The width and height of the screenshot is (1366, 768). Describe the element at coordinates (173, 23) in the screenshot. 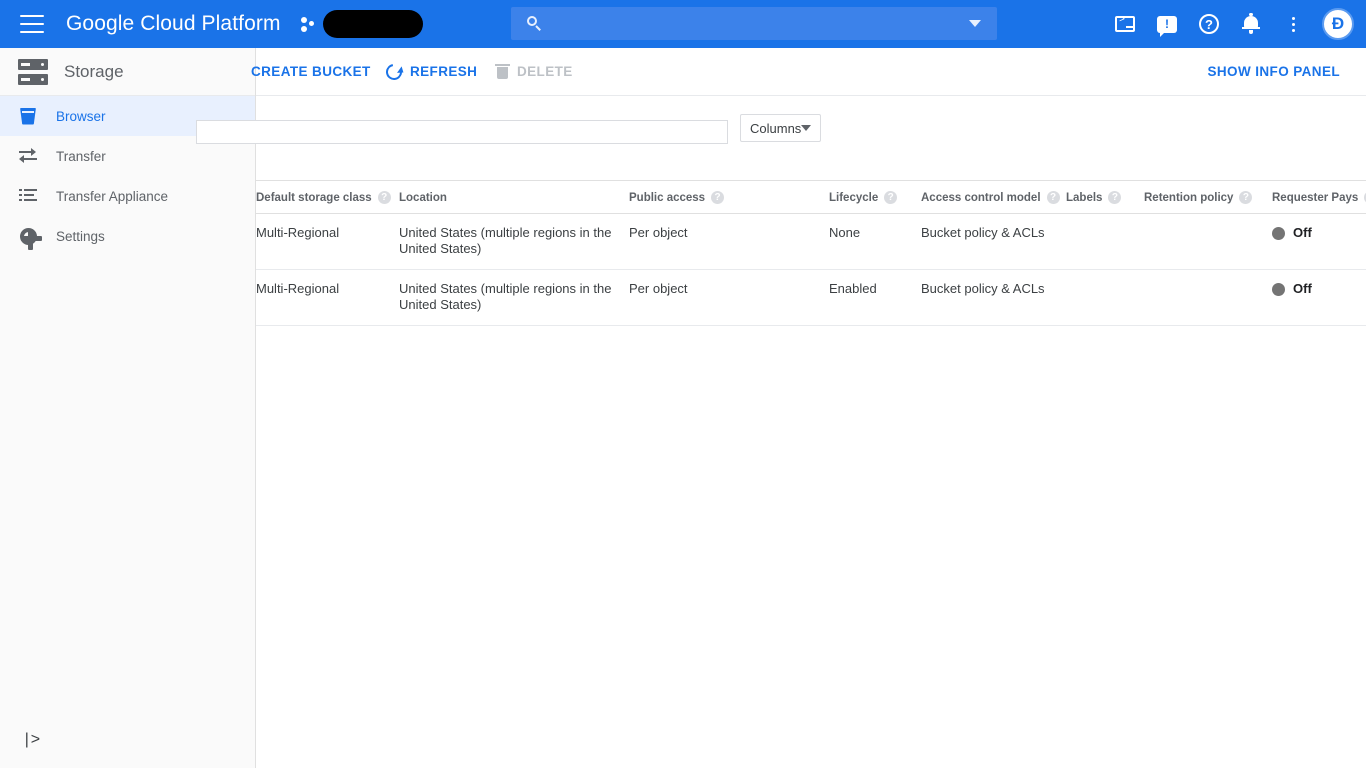

I see `page-title: Google Cloud Platform` at that location.